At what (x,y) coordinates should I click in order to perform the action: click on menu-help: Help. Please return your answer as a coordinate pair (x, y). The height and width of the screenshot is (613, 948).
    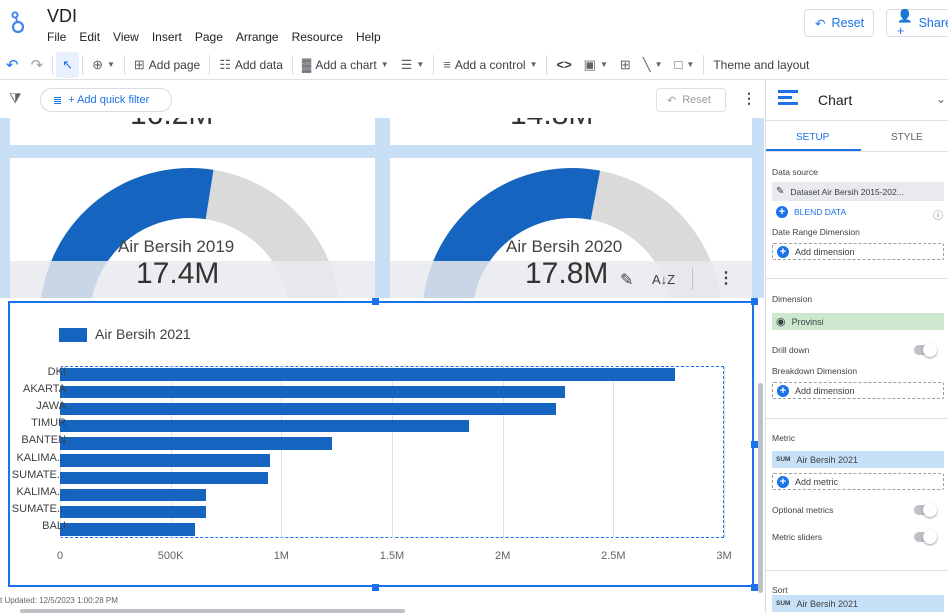
    Looking at the image, I should click on (368, 37).